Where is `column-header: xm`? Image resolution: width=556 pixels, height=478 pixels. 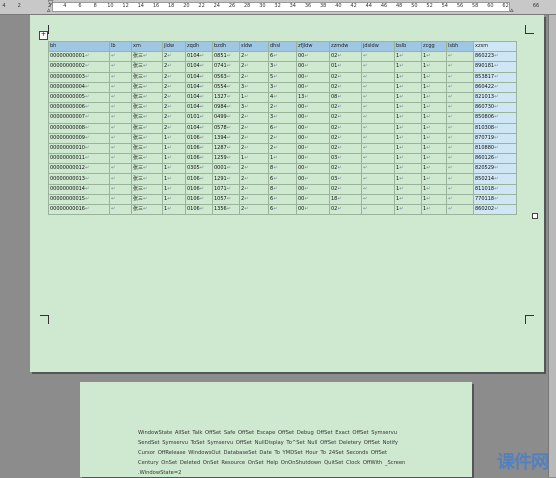 column-header: xm is located at coordinates (147, 46).